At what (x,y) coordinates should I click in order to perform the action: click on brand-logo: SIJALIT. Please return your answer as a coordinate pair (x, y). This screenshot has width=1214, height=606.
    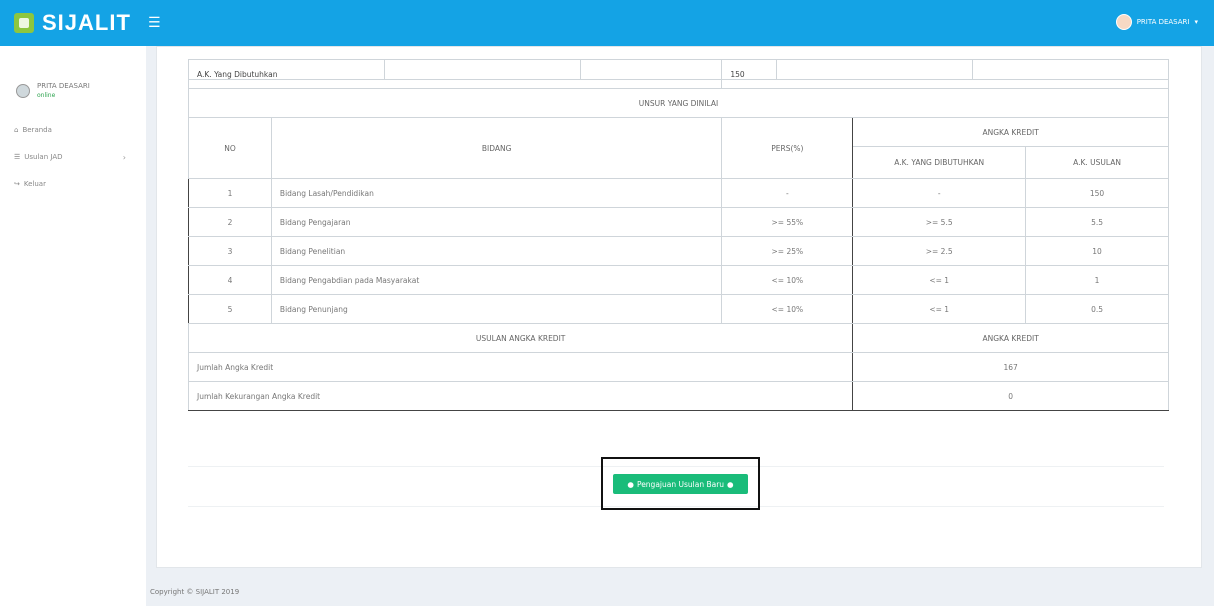
    Looking at the image, I should click on (72, 23).